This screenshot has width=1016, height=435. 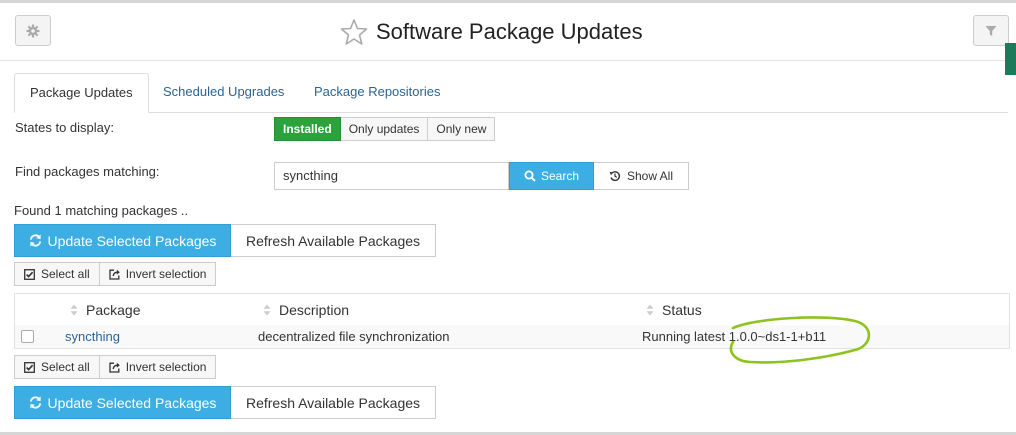 What do you see at coordinates (333, 240) in the screenshot?
I see `refresh-available-button: Refresh Available Packages` at bounding box center [333, 240].